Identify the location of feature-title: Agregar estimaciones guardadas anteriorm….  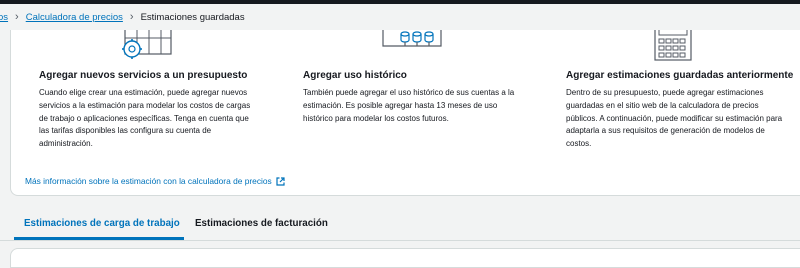
(680, 75).